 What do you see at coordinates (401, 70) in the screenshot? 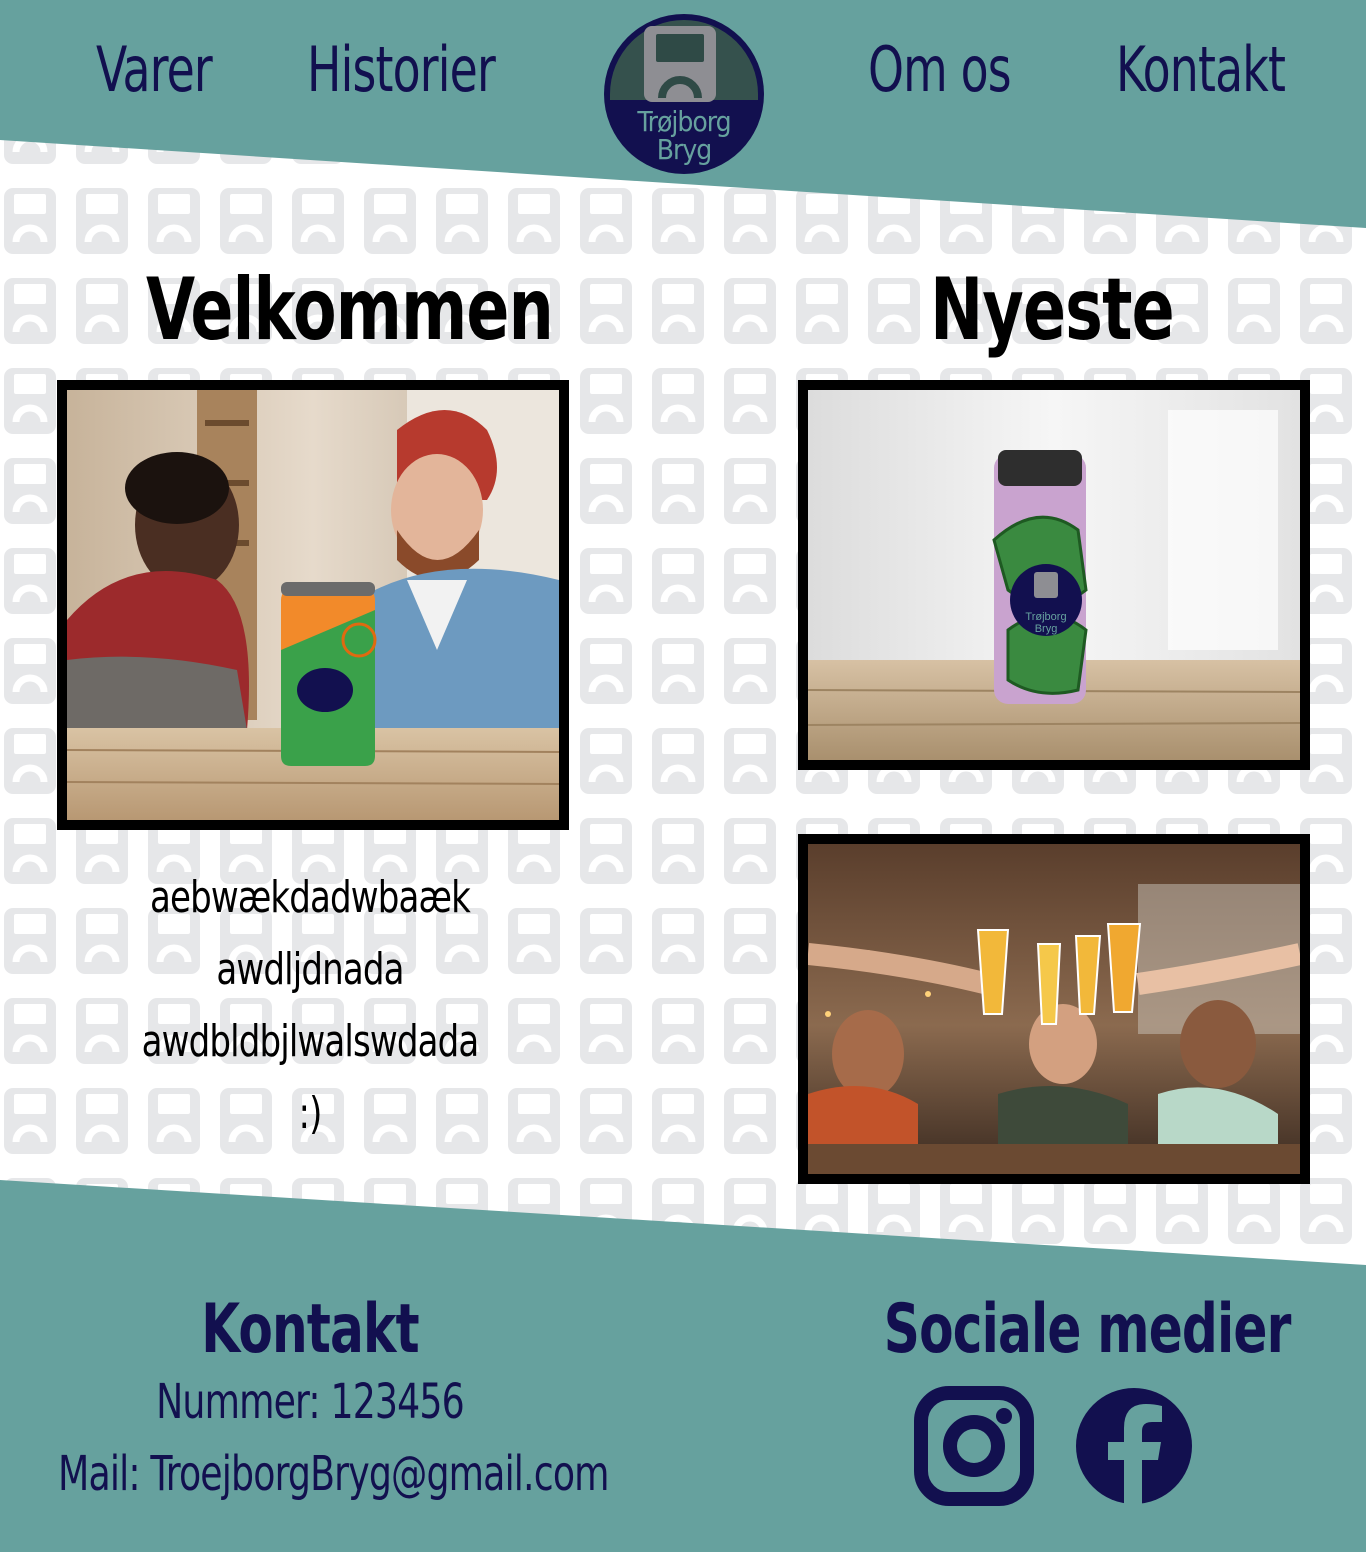
I see `nav-link-historier: Historier` at bounding box center [401, 70].